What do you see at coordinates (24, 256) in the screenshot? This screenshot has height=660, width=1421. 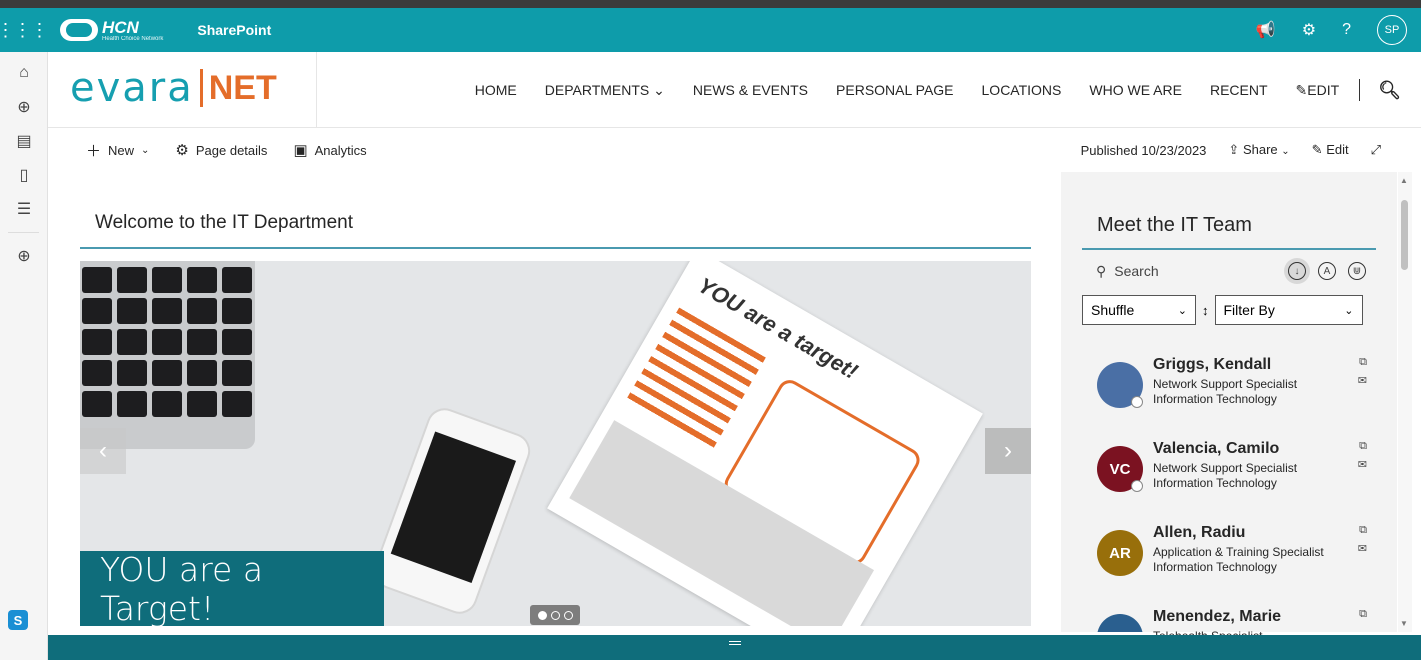 I see `create-icon: ⊕` at bounding box center [24, 256].